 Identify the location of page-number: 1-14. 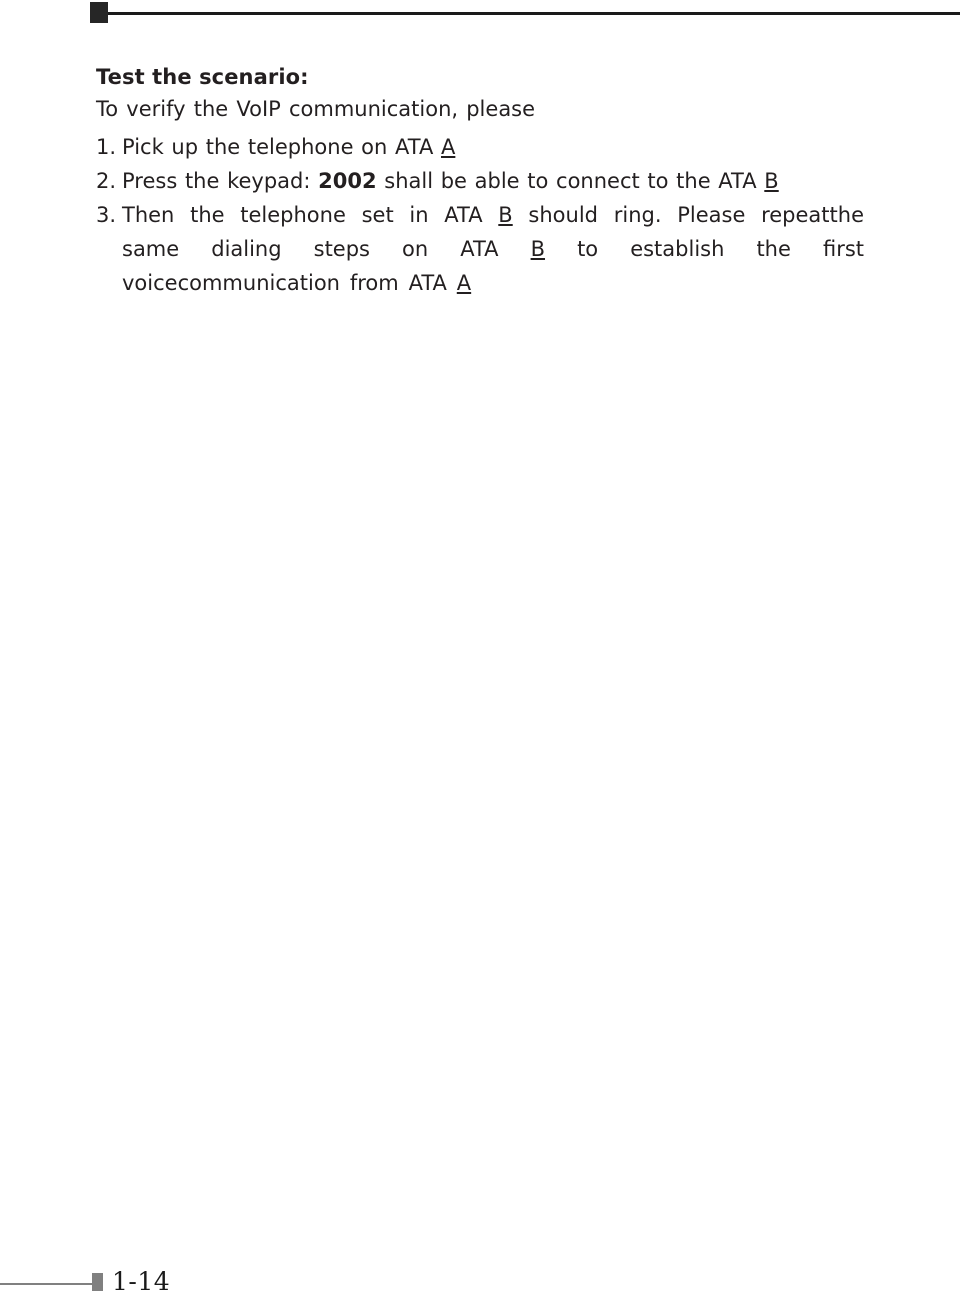
(141, 1281).